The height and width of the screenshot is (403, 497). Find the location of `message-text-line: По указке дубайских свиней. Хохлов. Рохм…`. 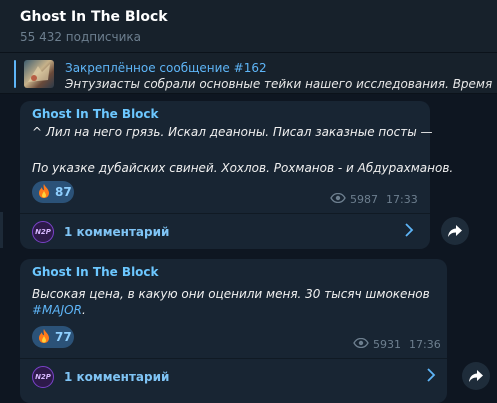

message-text-line: По указке дубайских свиней. Хохлов. Рохм… is located at coordinates (243, 168).